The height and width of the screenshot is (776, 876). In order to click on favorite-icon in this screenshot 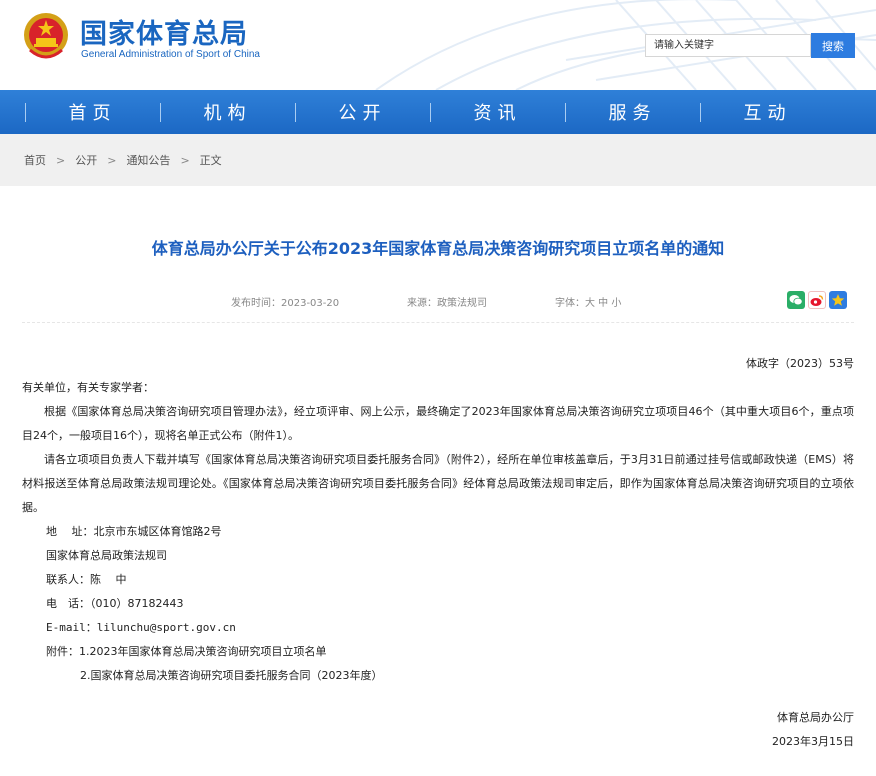, I will do `click(838, 300)`.